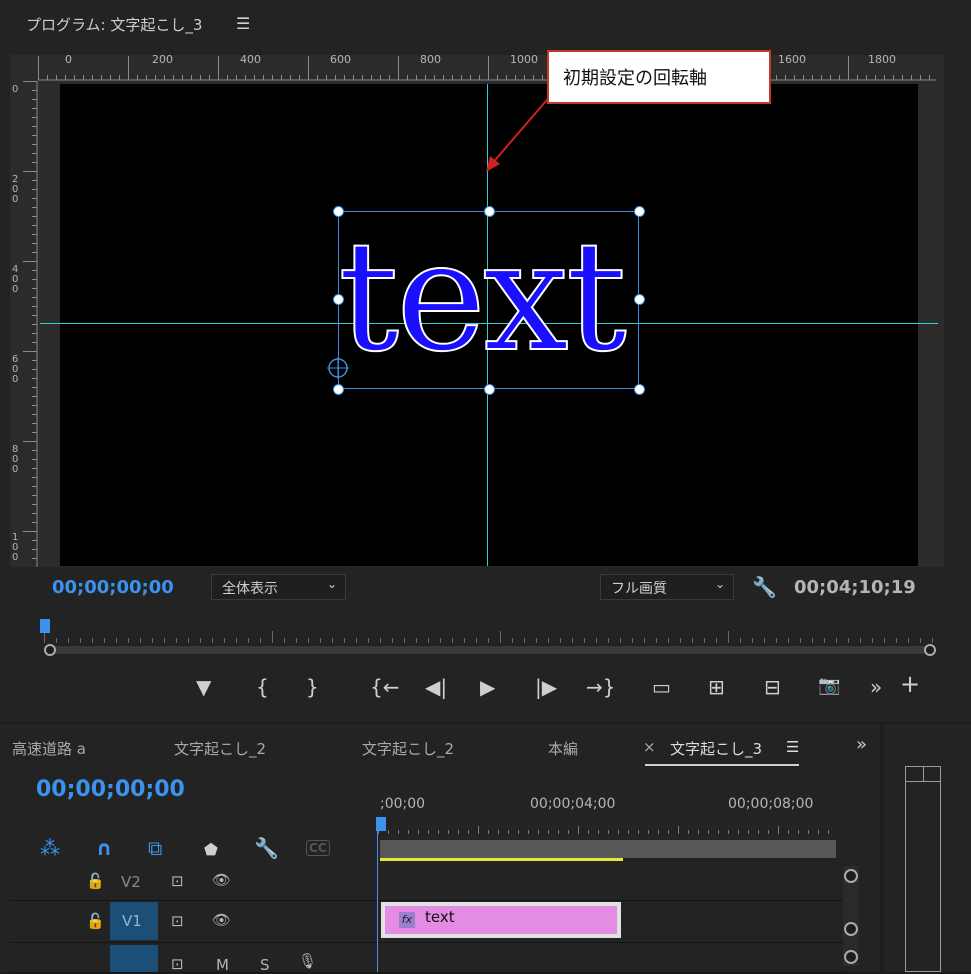  I want to click on extract-button: ⊞, so click(716, 687).